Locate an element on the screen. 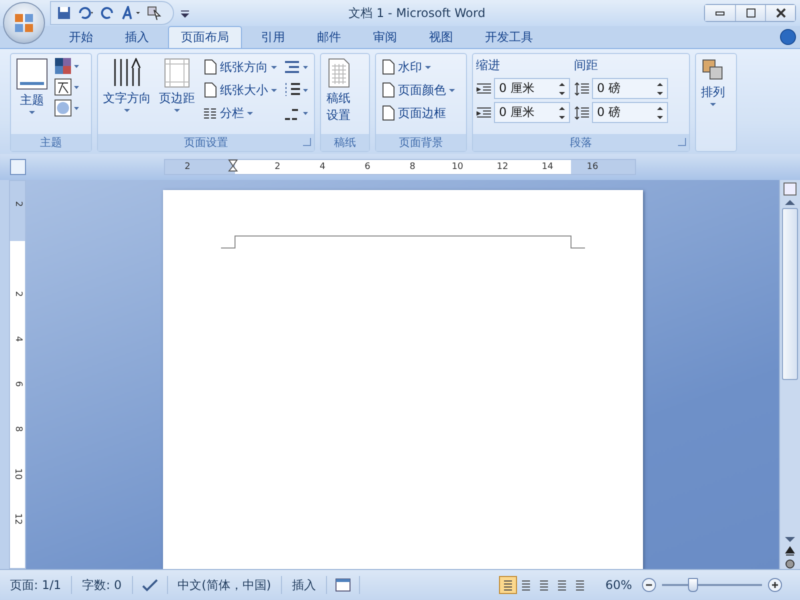  themes-button: 主题 is located at coordinates (32, 94).